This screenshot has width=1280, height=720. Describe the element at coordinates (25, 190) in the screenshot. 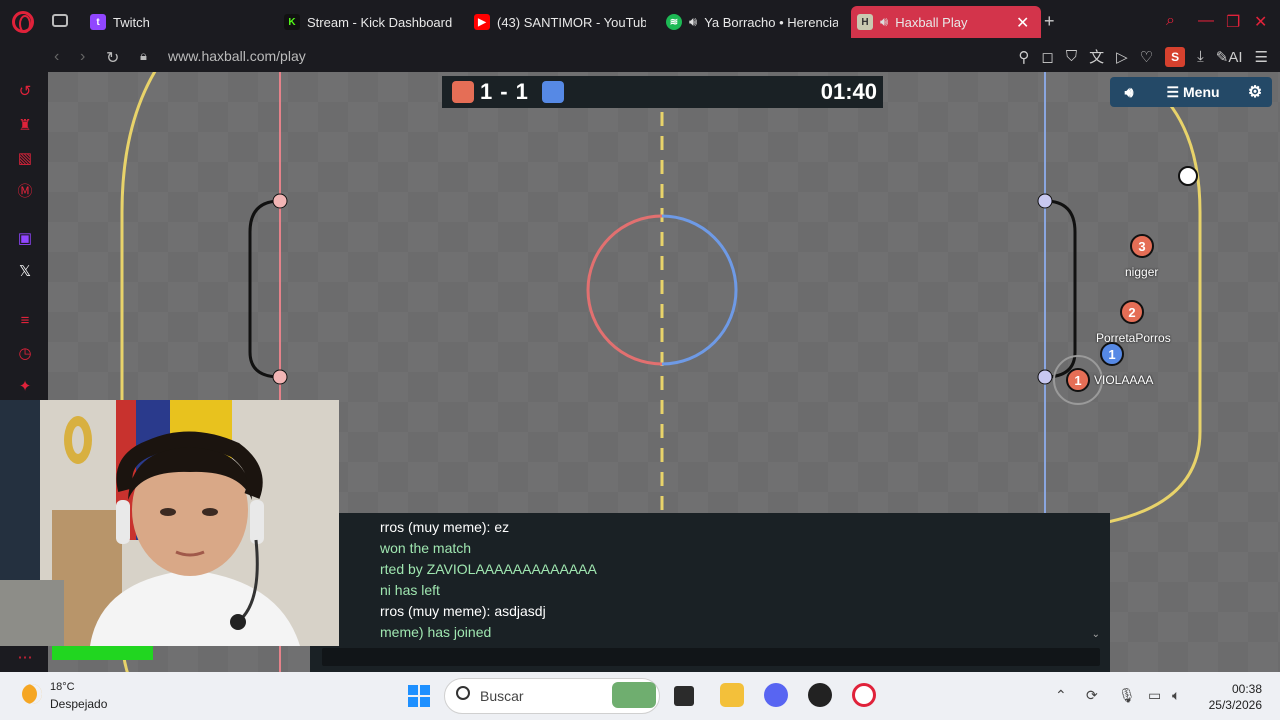

I see `messenger-icon: Ⓜ` at that location.